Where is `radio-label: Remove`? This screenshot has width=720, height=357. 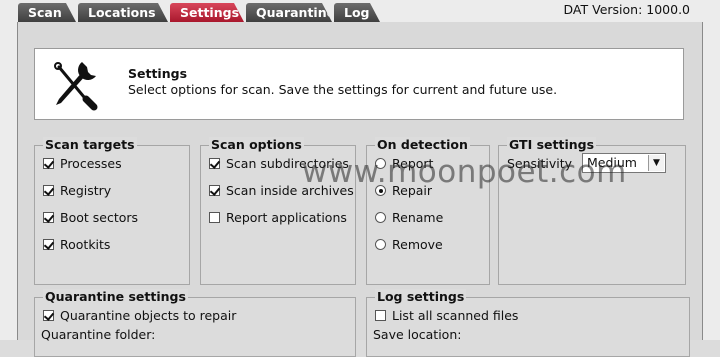
radio-label: Remove is located at coordinates (417, 244).